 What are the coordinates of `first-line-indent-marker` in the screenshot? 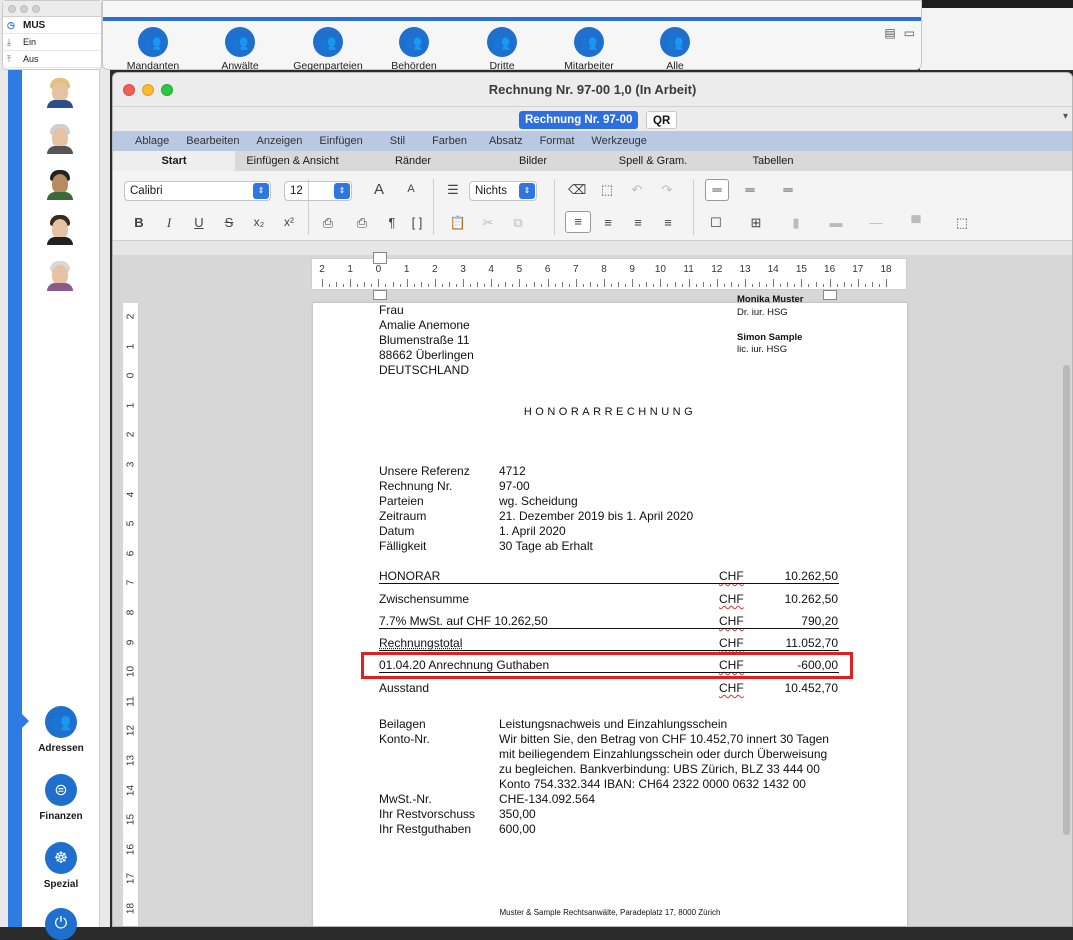 It's located at (380, 258).